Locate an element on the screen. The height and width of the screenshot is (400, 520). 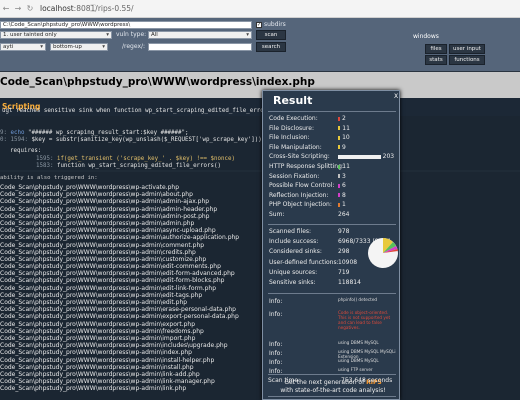
vuln-count-text: 264 is located at coordinates (344, 214).